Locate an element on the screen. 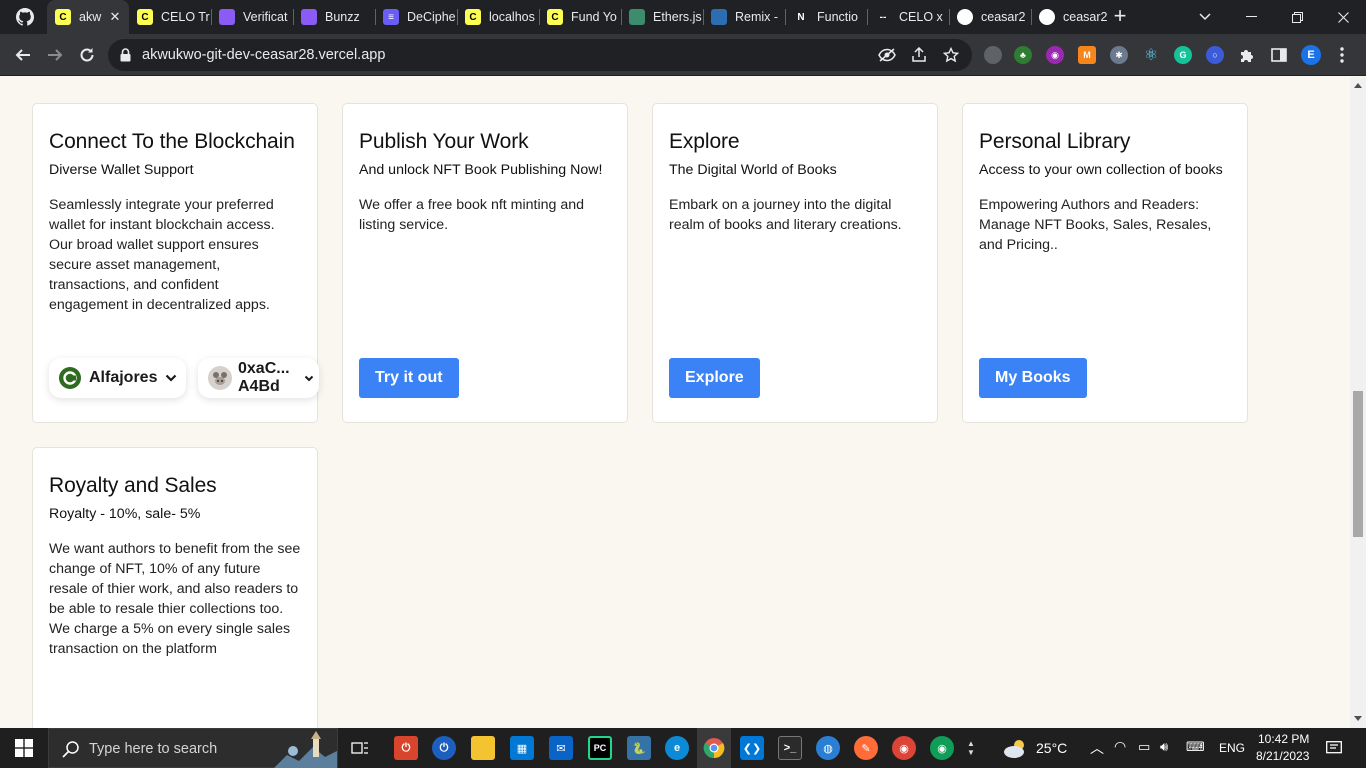  browser-tab: Bunzz is located at coordinates (334, 17).